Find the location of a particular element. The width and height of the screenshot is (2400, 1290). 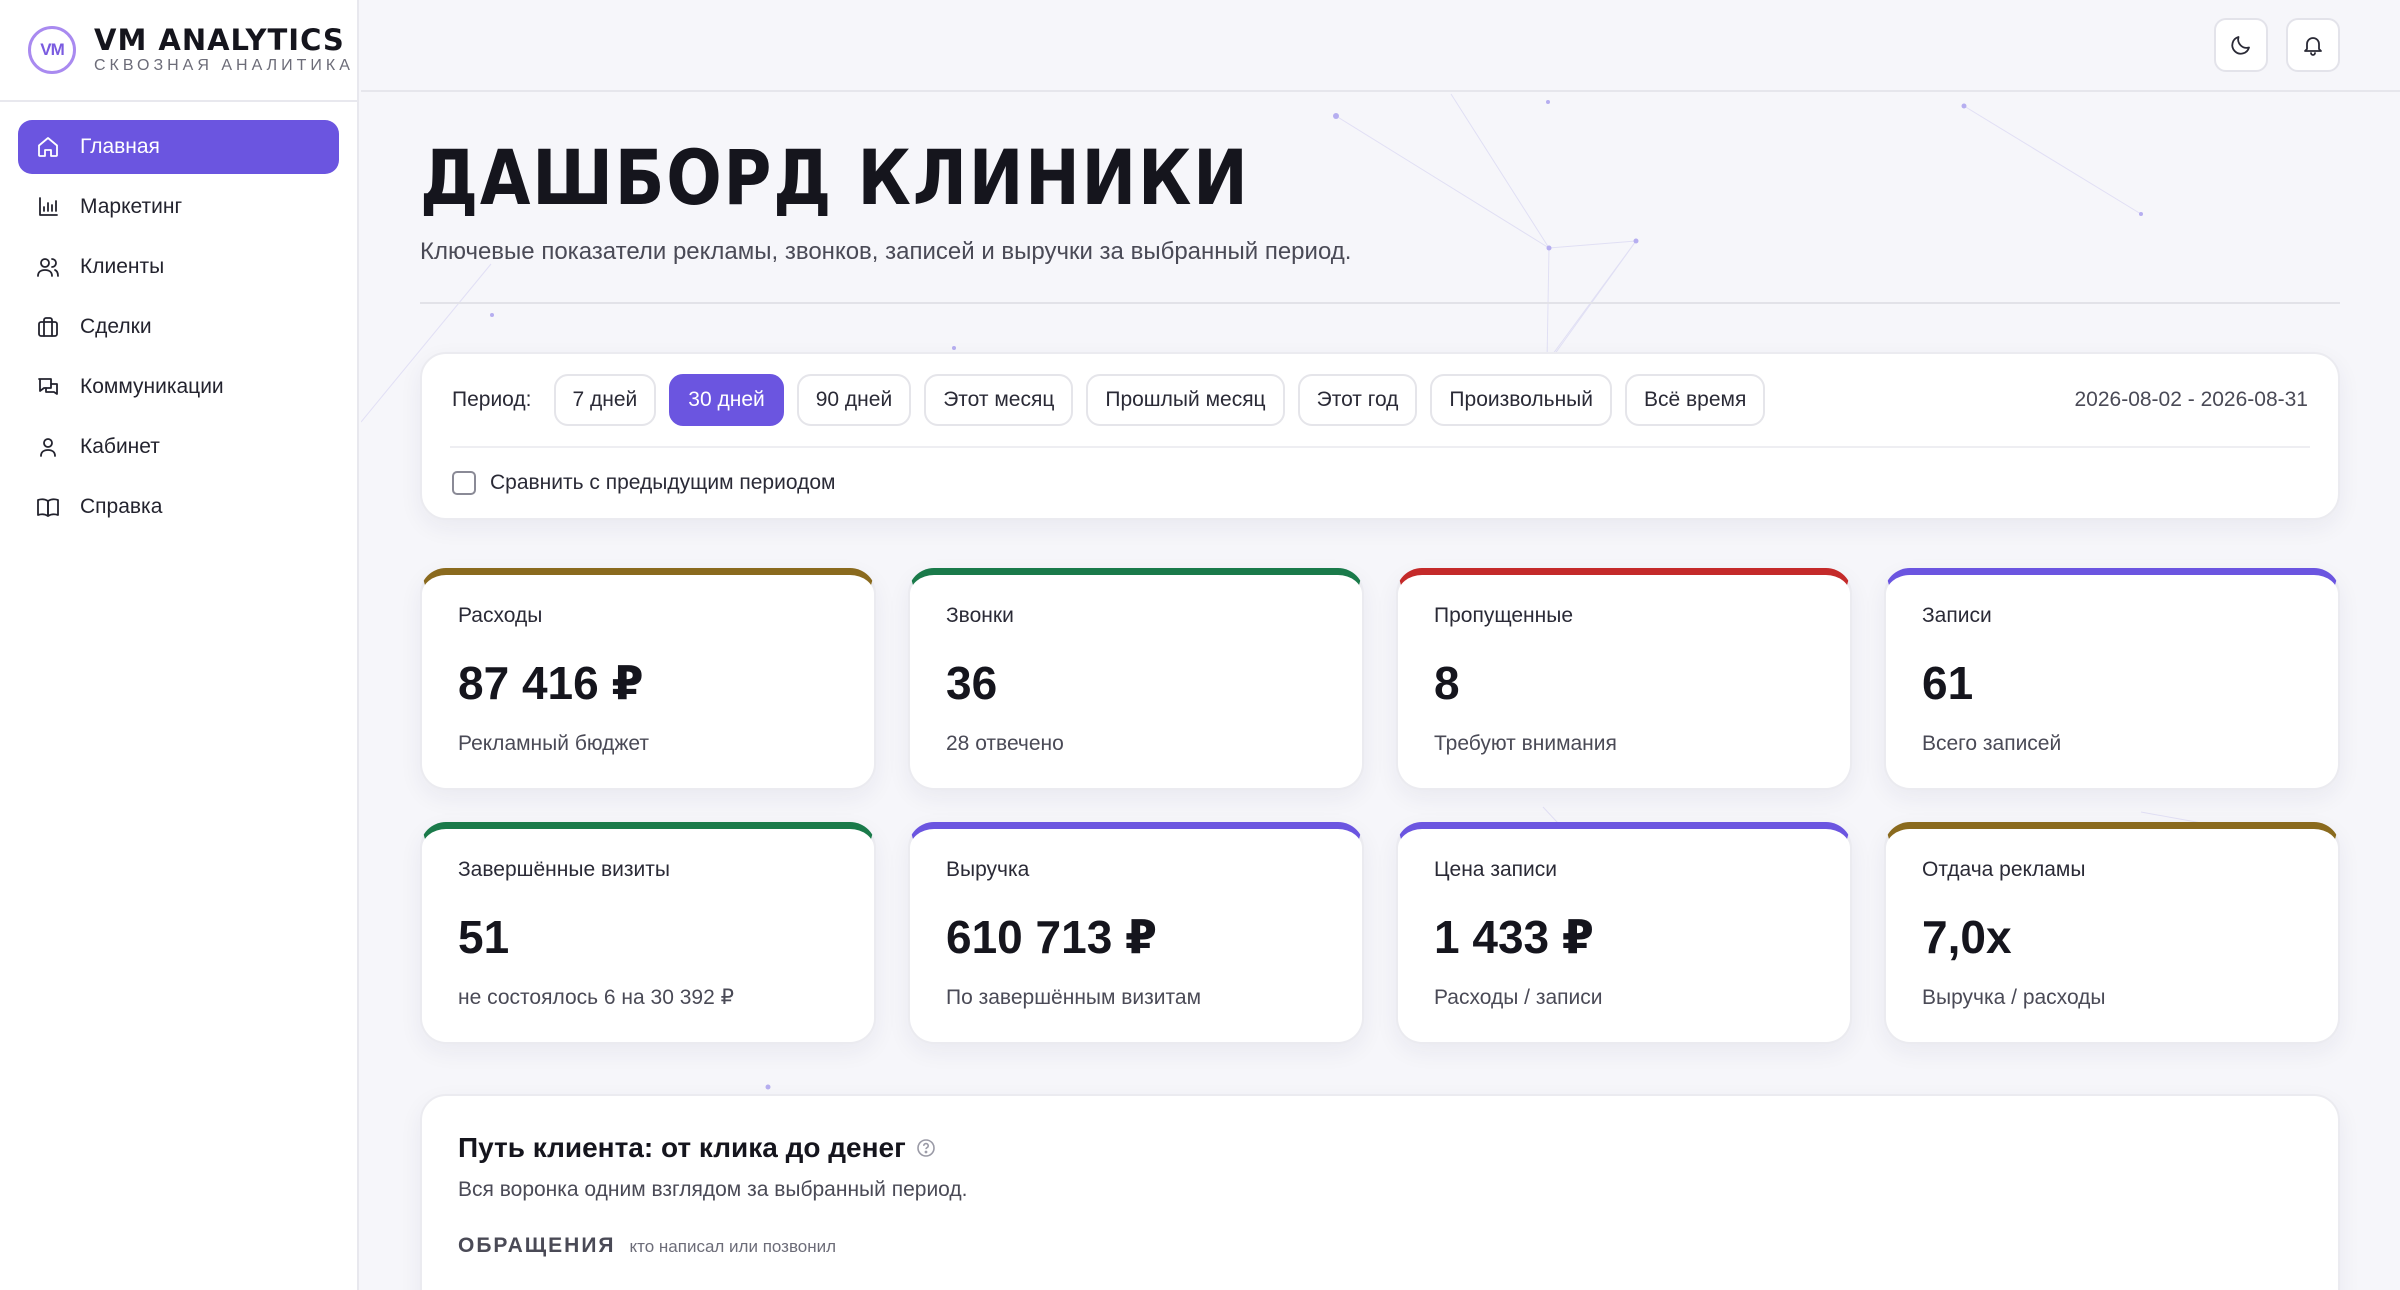

period-chip-this-month: Этот месяц is located at coordinates (999, 400).